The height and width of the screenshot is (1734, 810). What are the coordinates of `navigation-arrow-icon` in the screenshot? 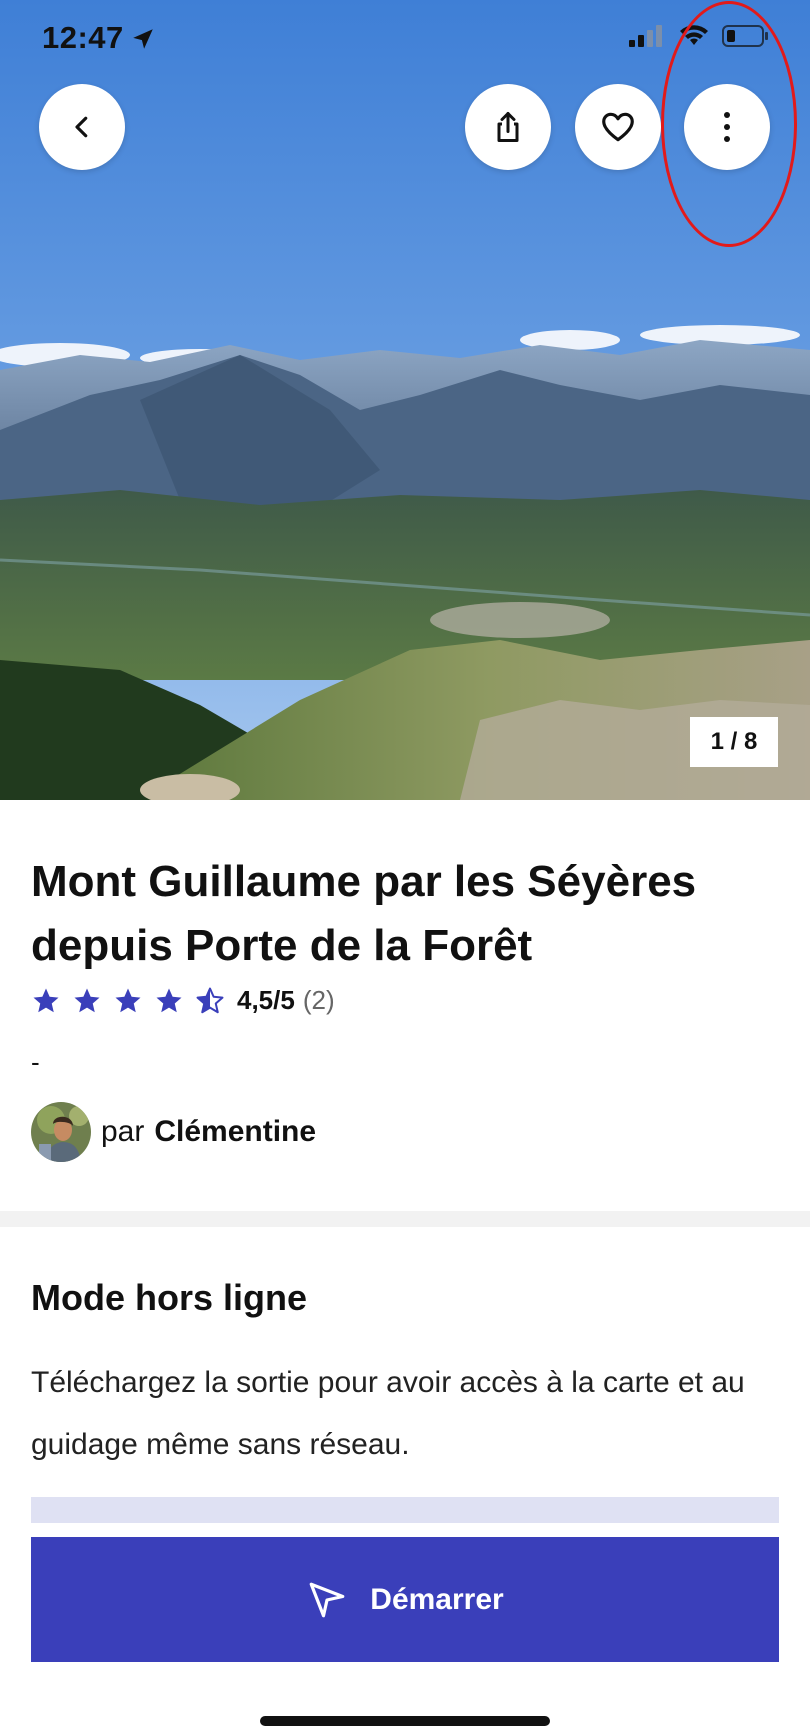 It's located at (327, 1599).